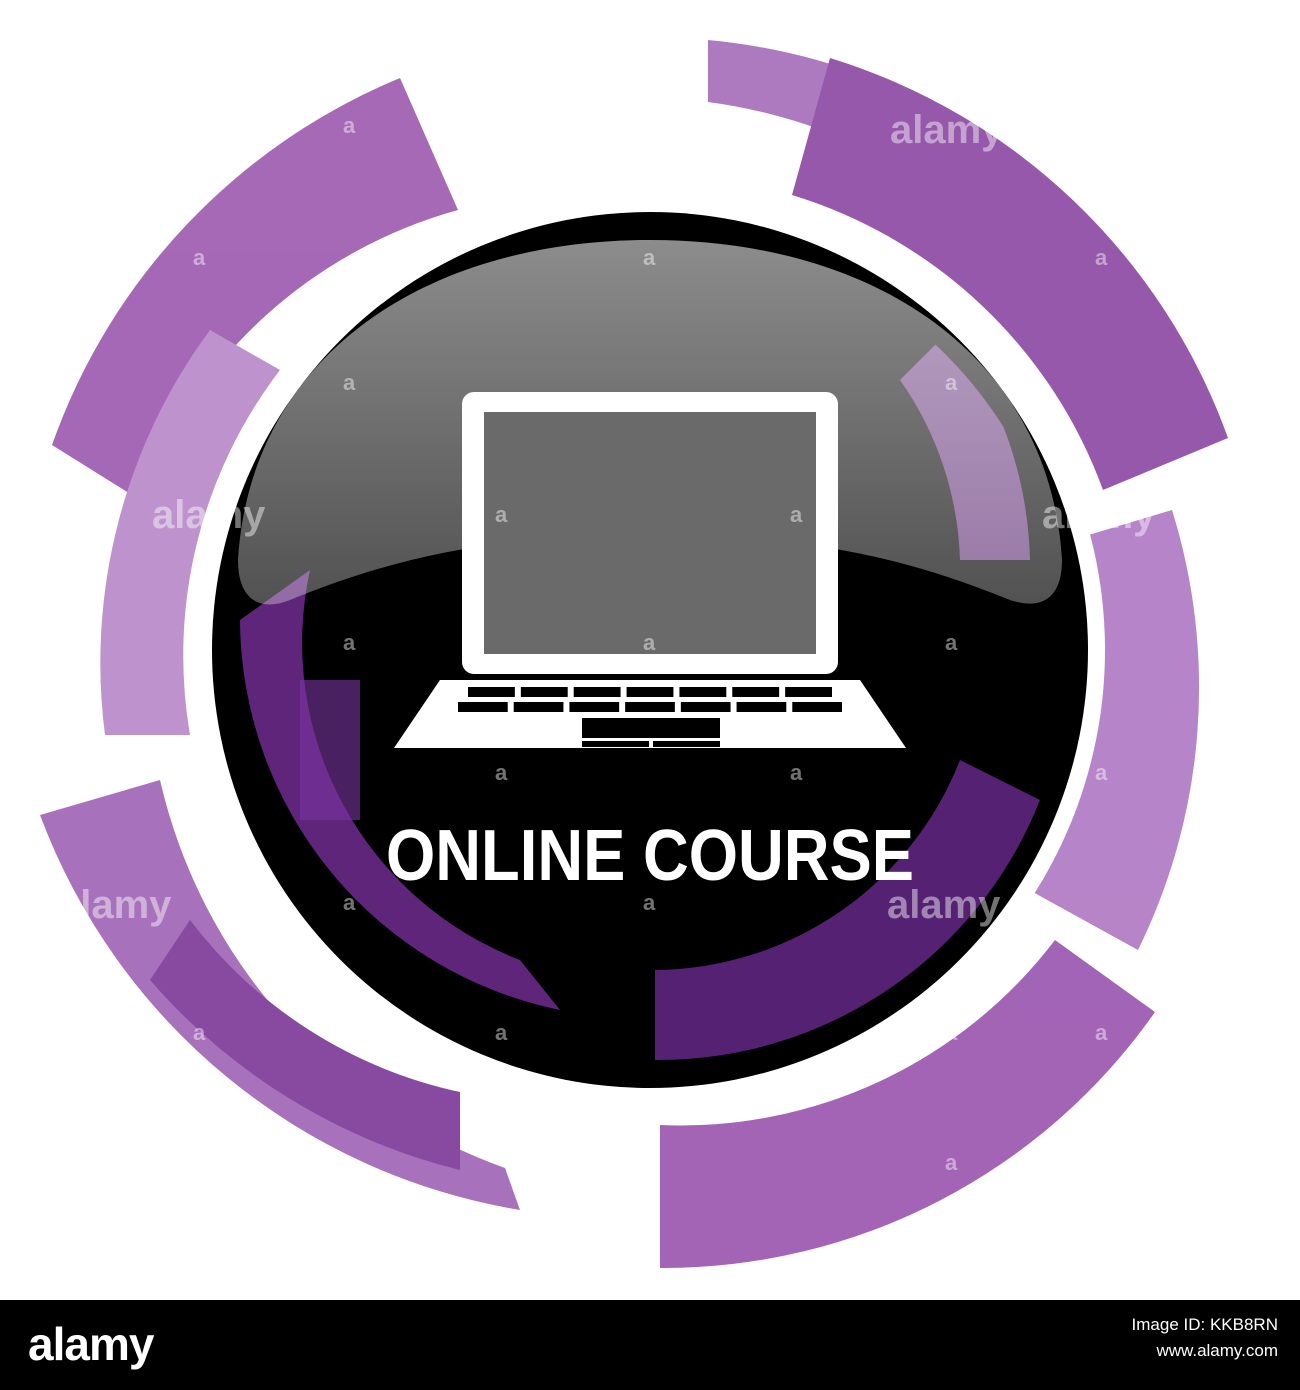 Image resolution: width=1300 pixels, height=1390 pixels. I want to click on stock-footer-bar: alamy Image ID: KKB8RN www.alamy.com, so click(650, 1345).